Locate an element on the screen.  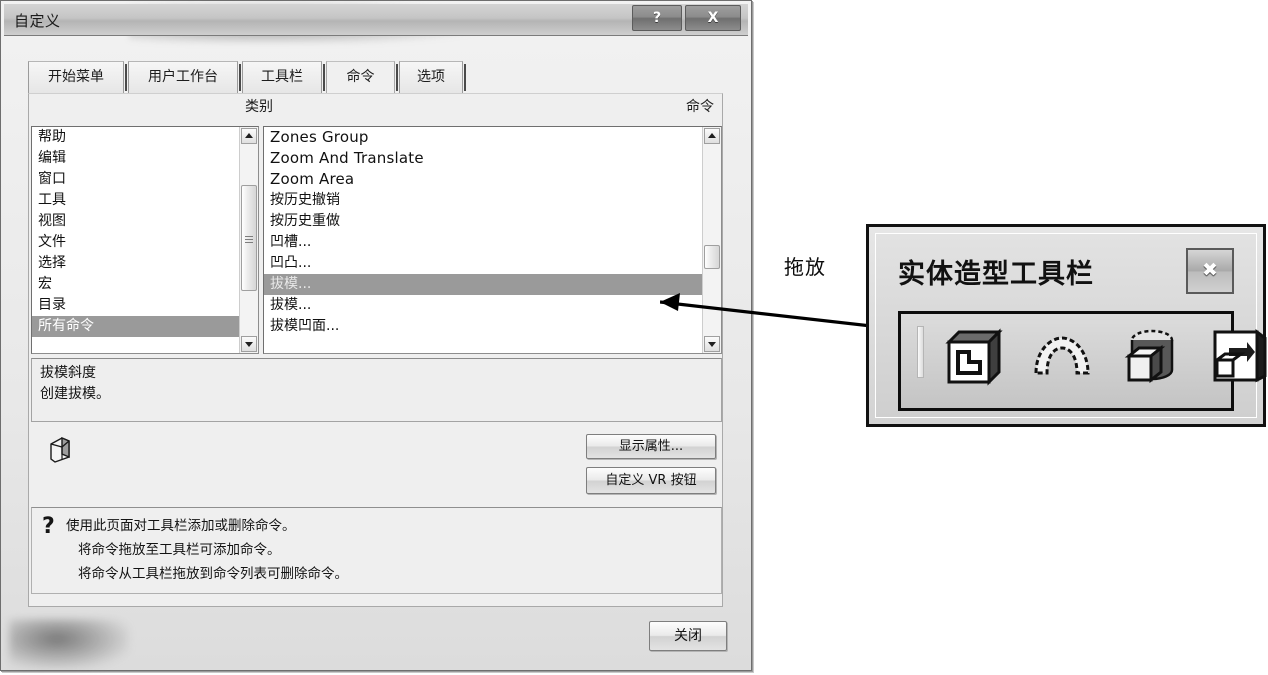
custom-vr-button: 自定义 VR 按钮 is located at coordinates (651, 480).